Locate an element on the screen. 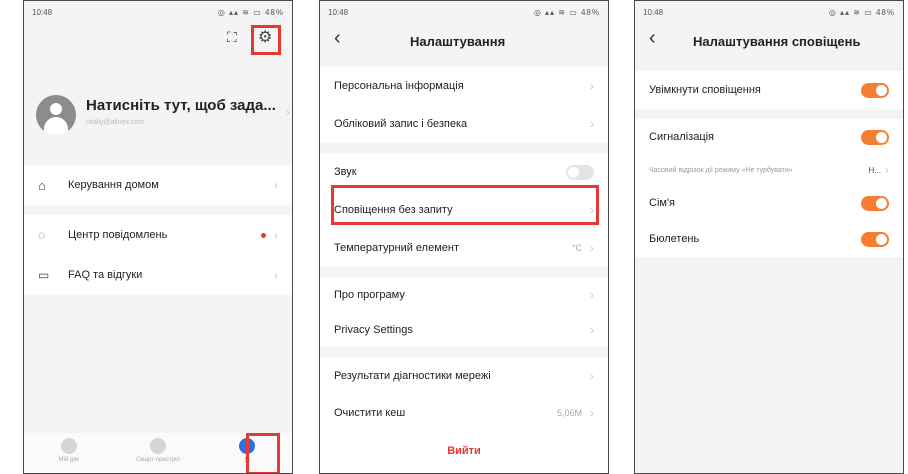 This screenshot has width=908, height=474. notification-item-label: Сім'я is located at coordinates (662, 203).